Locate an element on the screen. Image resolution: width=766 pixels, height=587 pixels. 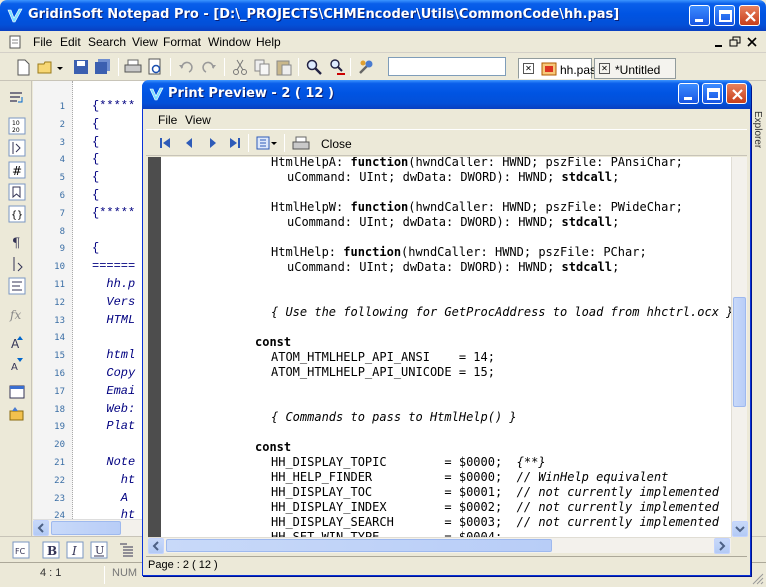
scroll-down-button is located at coordinates (740, 529).